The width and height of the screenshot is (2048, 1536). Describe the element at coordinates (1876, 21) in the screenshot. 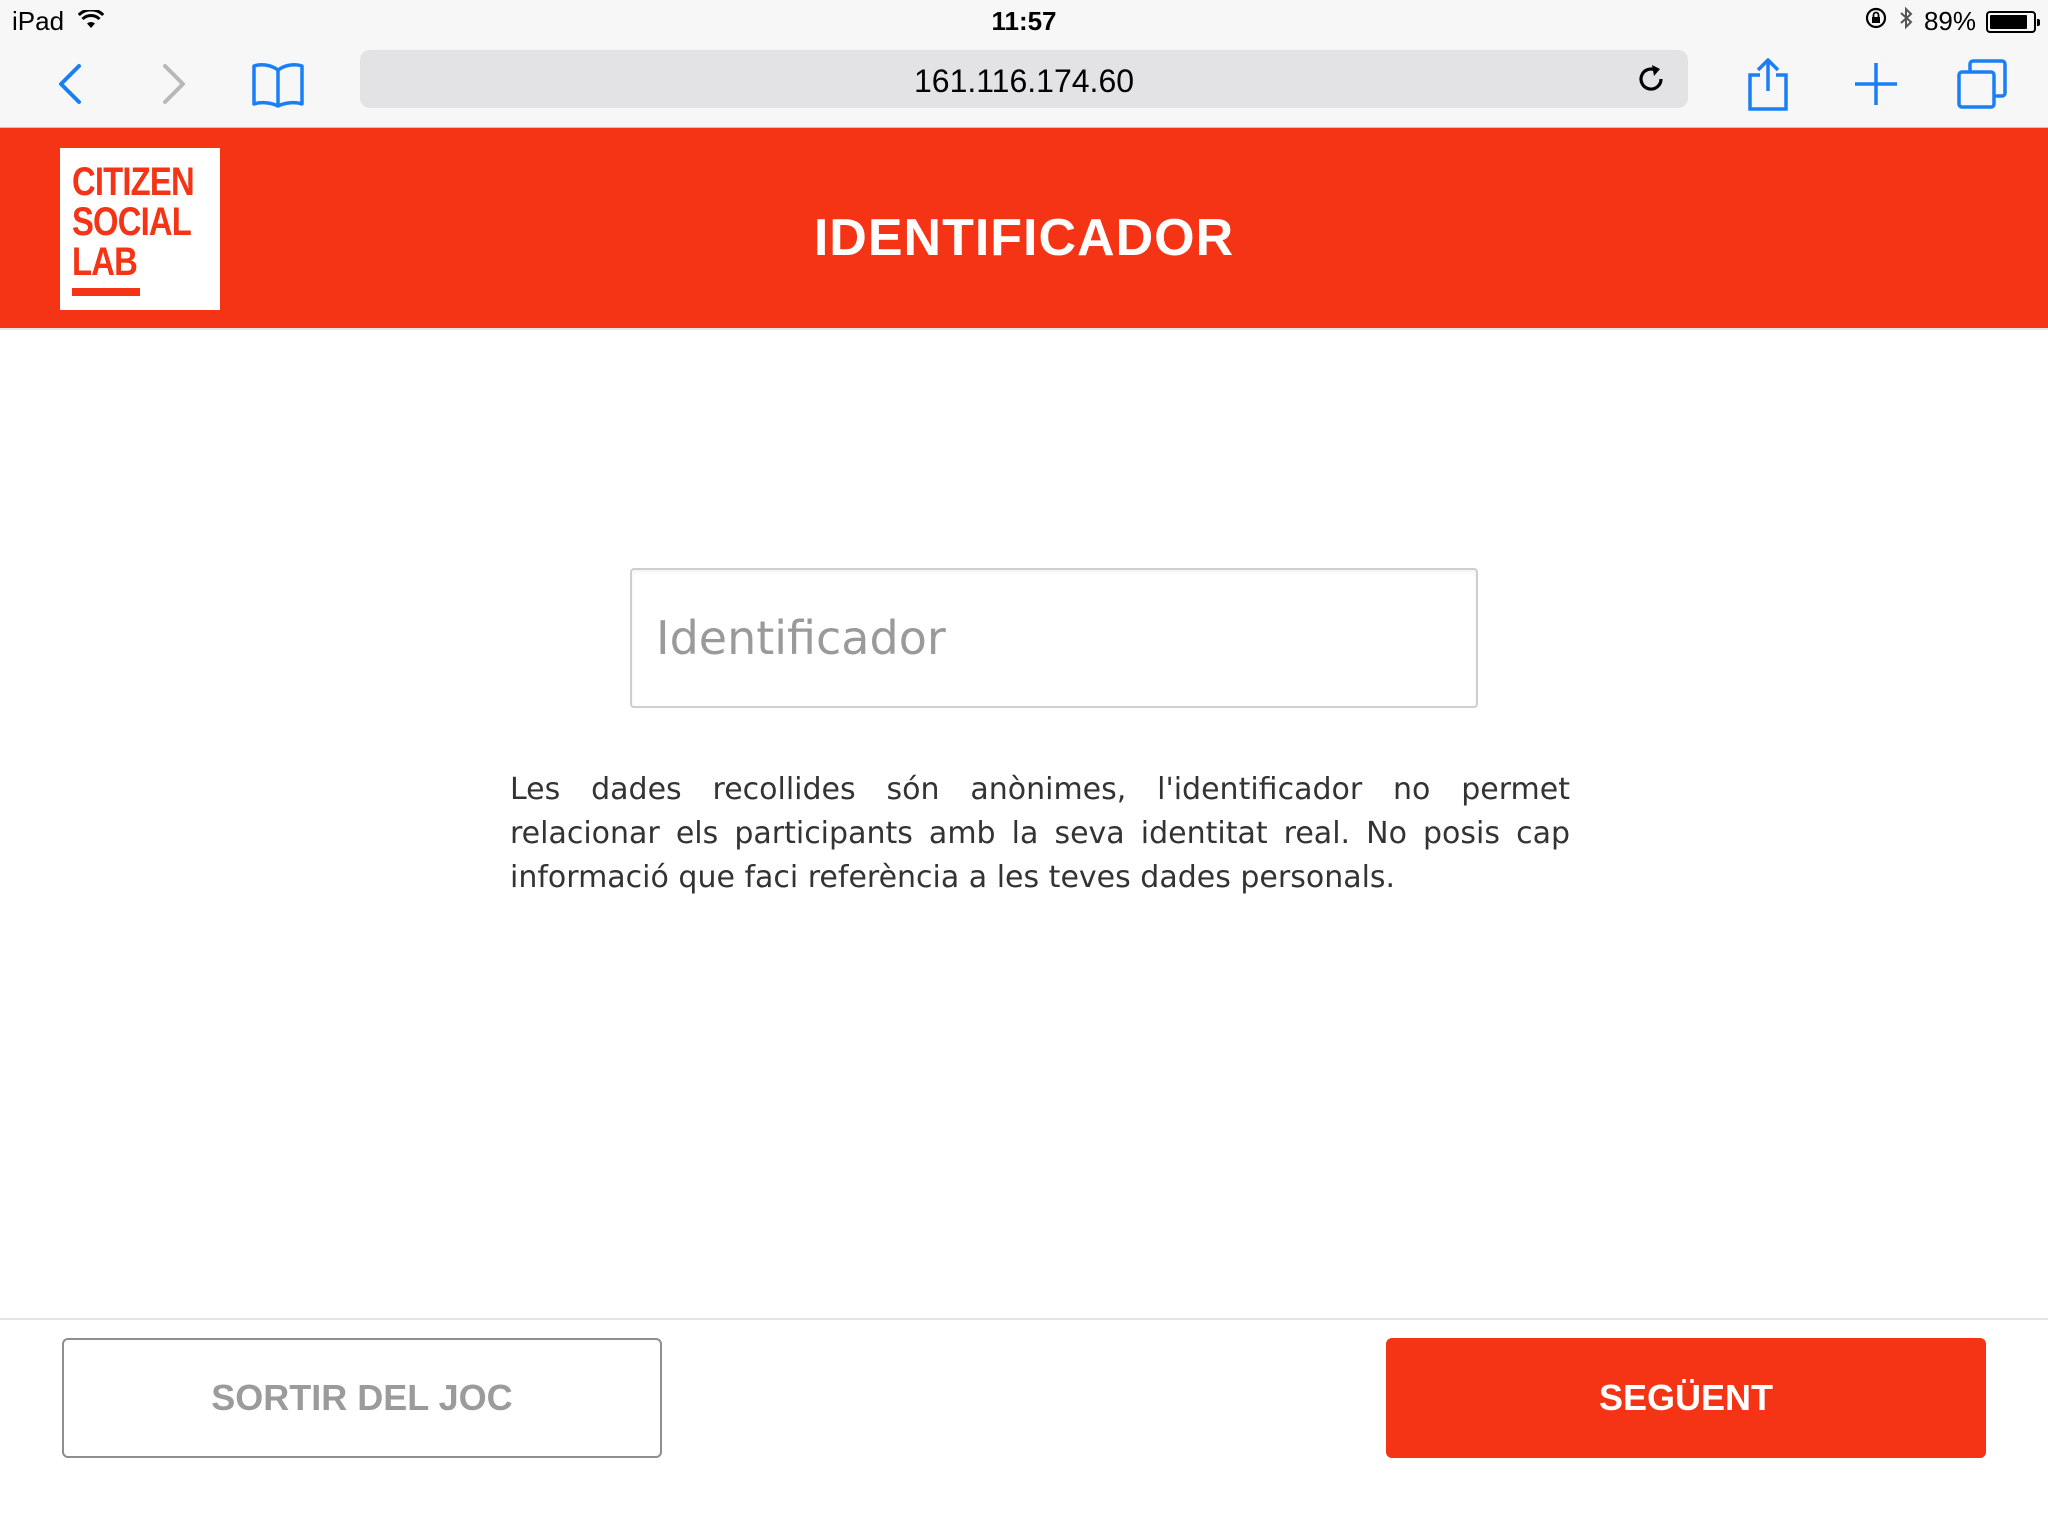

I see `rotation-lock-icon` at that location.